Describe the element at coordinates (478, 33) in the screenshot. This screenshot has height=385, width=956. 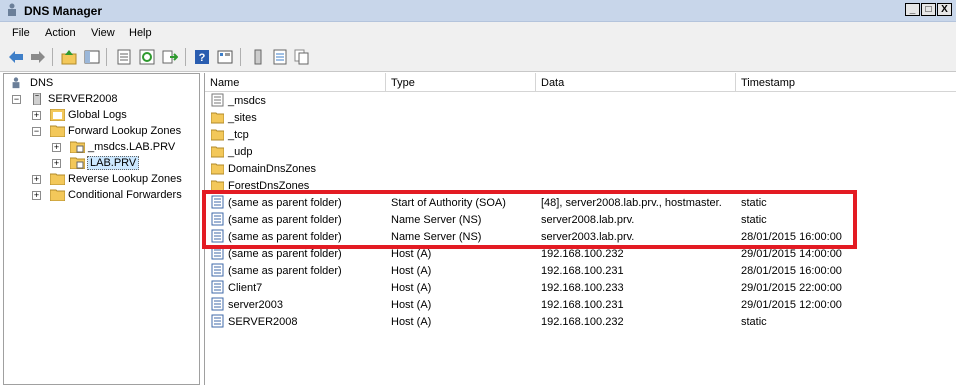
I see `menu-bar: File Action View Help` at that location.